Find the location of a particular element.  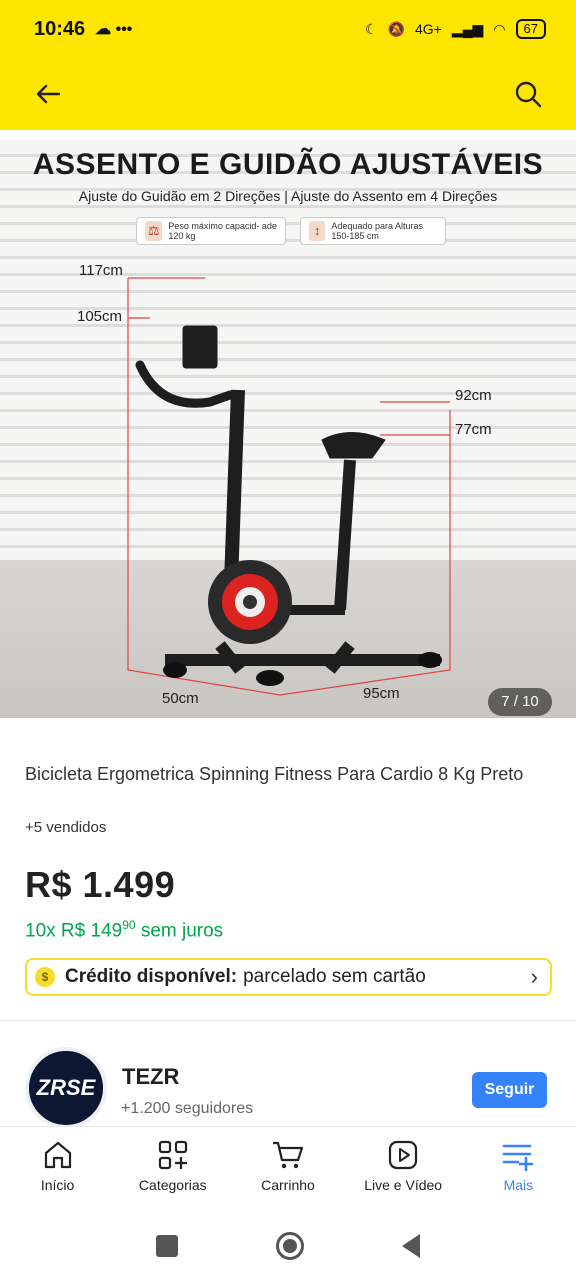

cart-icon is located at coordinates (288, 1155).